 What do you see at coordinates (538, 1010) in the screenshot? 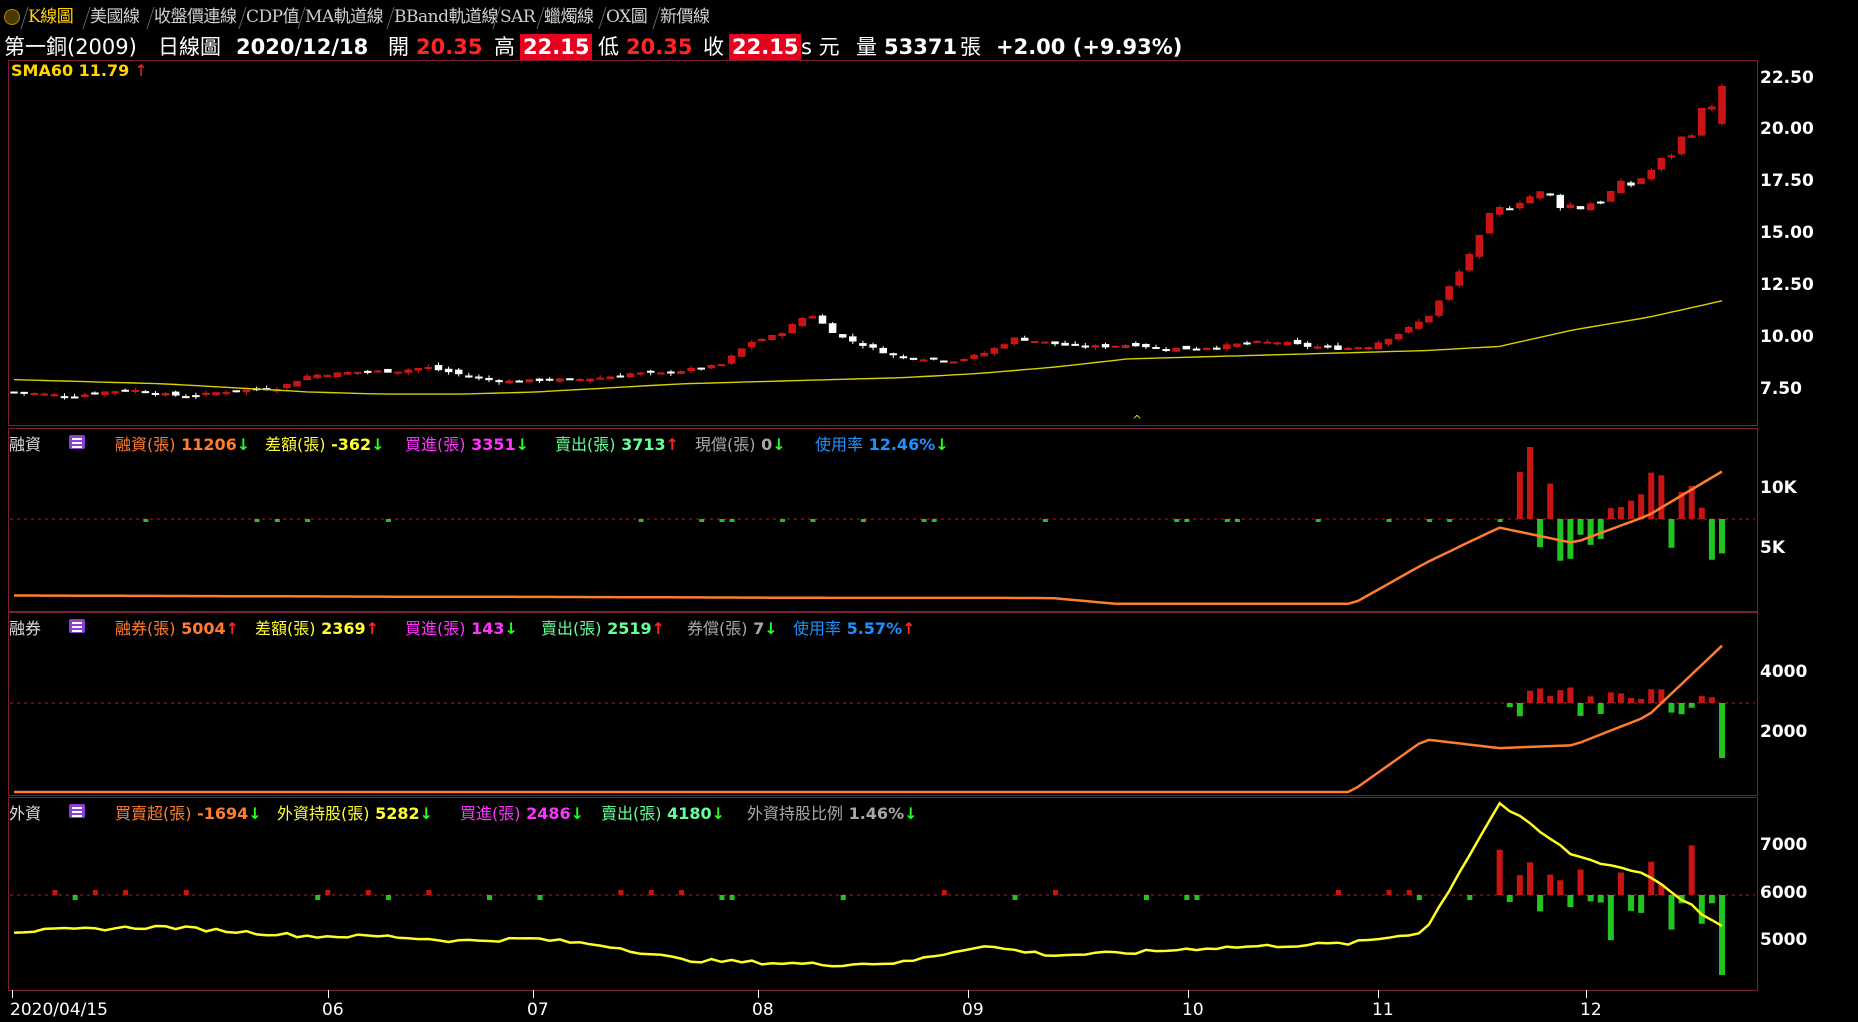
I see `x-tick-label: 07` at bounding box center [538, 1010].